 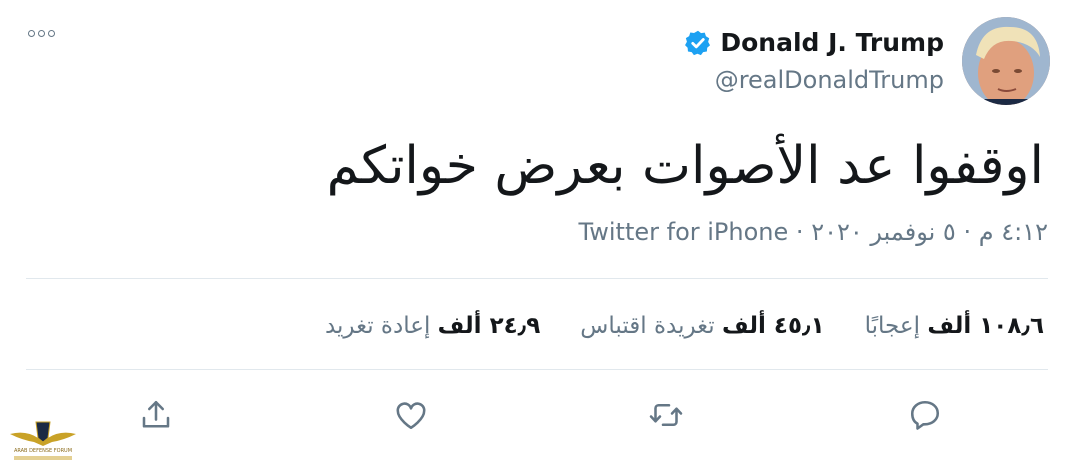 I want to click on reply-button, so click(x=925, y=415).